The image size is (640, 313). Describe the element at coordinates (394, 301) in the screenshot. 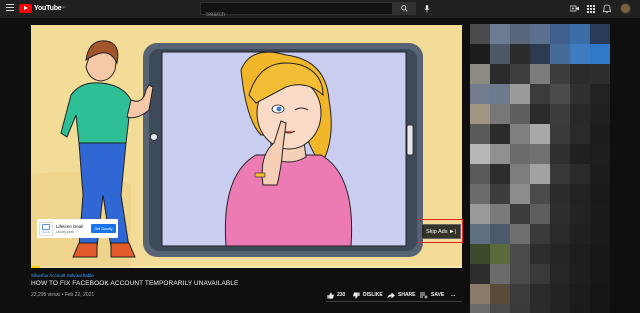

I see `actions-divider` at that location.